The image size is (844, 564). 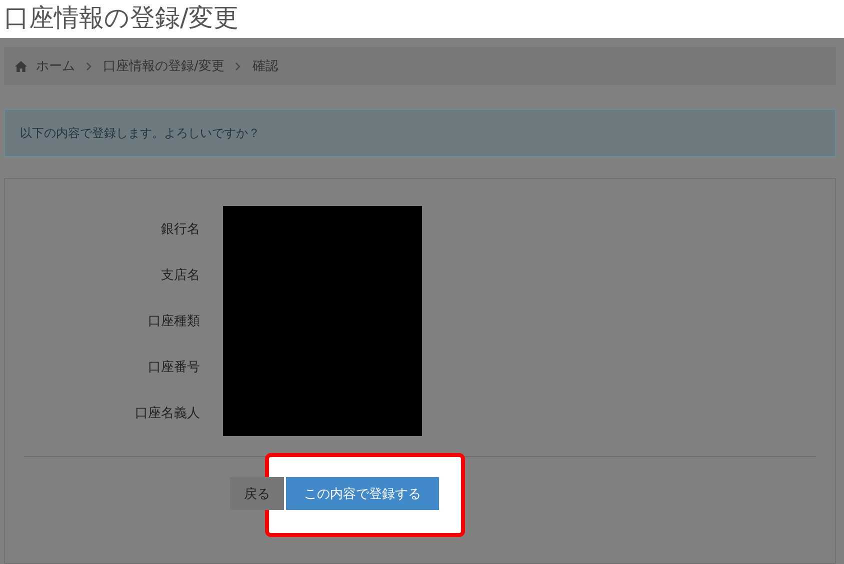 What do you see at coordinates (173, 367) in the screenshot?
I see `field-label: 口座番号` at bounding box center [173, 367].